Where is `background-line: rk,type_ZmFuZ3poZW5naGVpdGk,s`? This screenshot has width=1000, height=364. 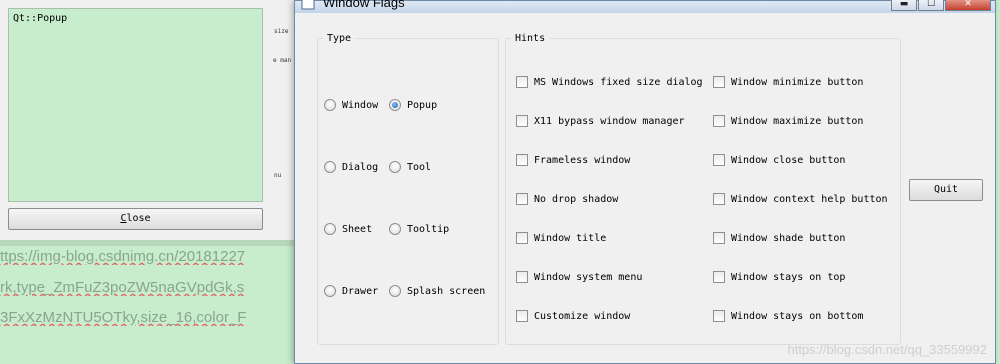
background-line: rk,type_ZmFuZ3poZW5naGVpdGk,s is located at coordinates (122, 287).